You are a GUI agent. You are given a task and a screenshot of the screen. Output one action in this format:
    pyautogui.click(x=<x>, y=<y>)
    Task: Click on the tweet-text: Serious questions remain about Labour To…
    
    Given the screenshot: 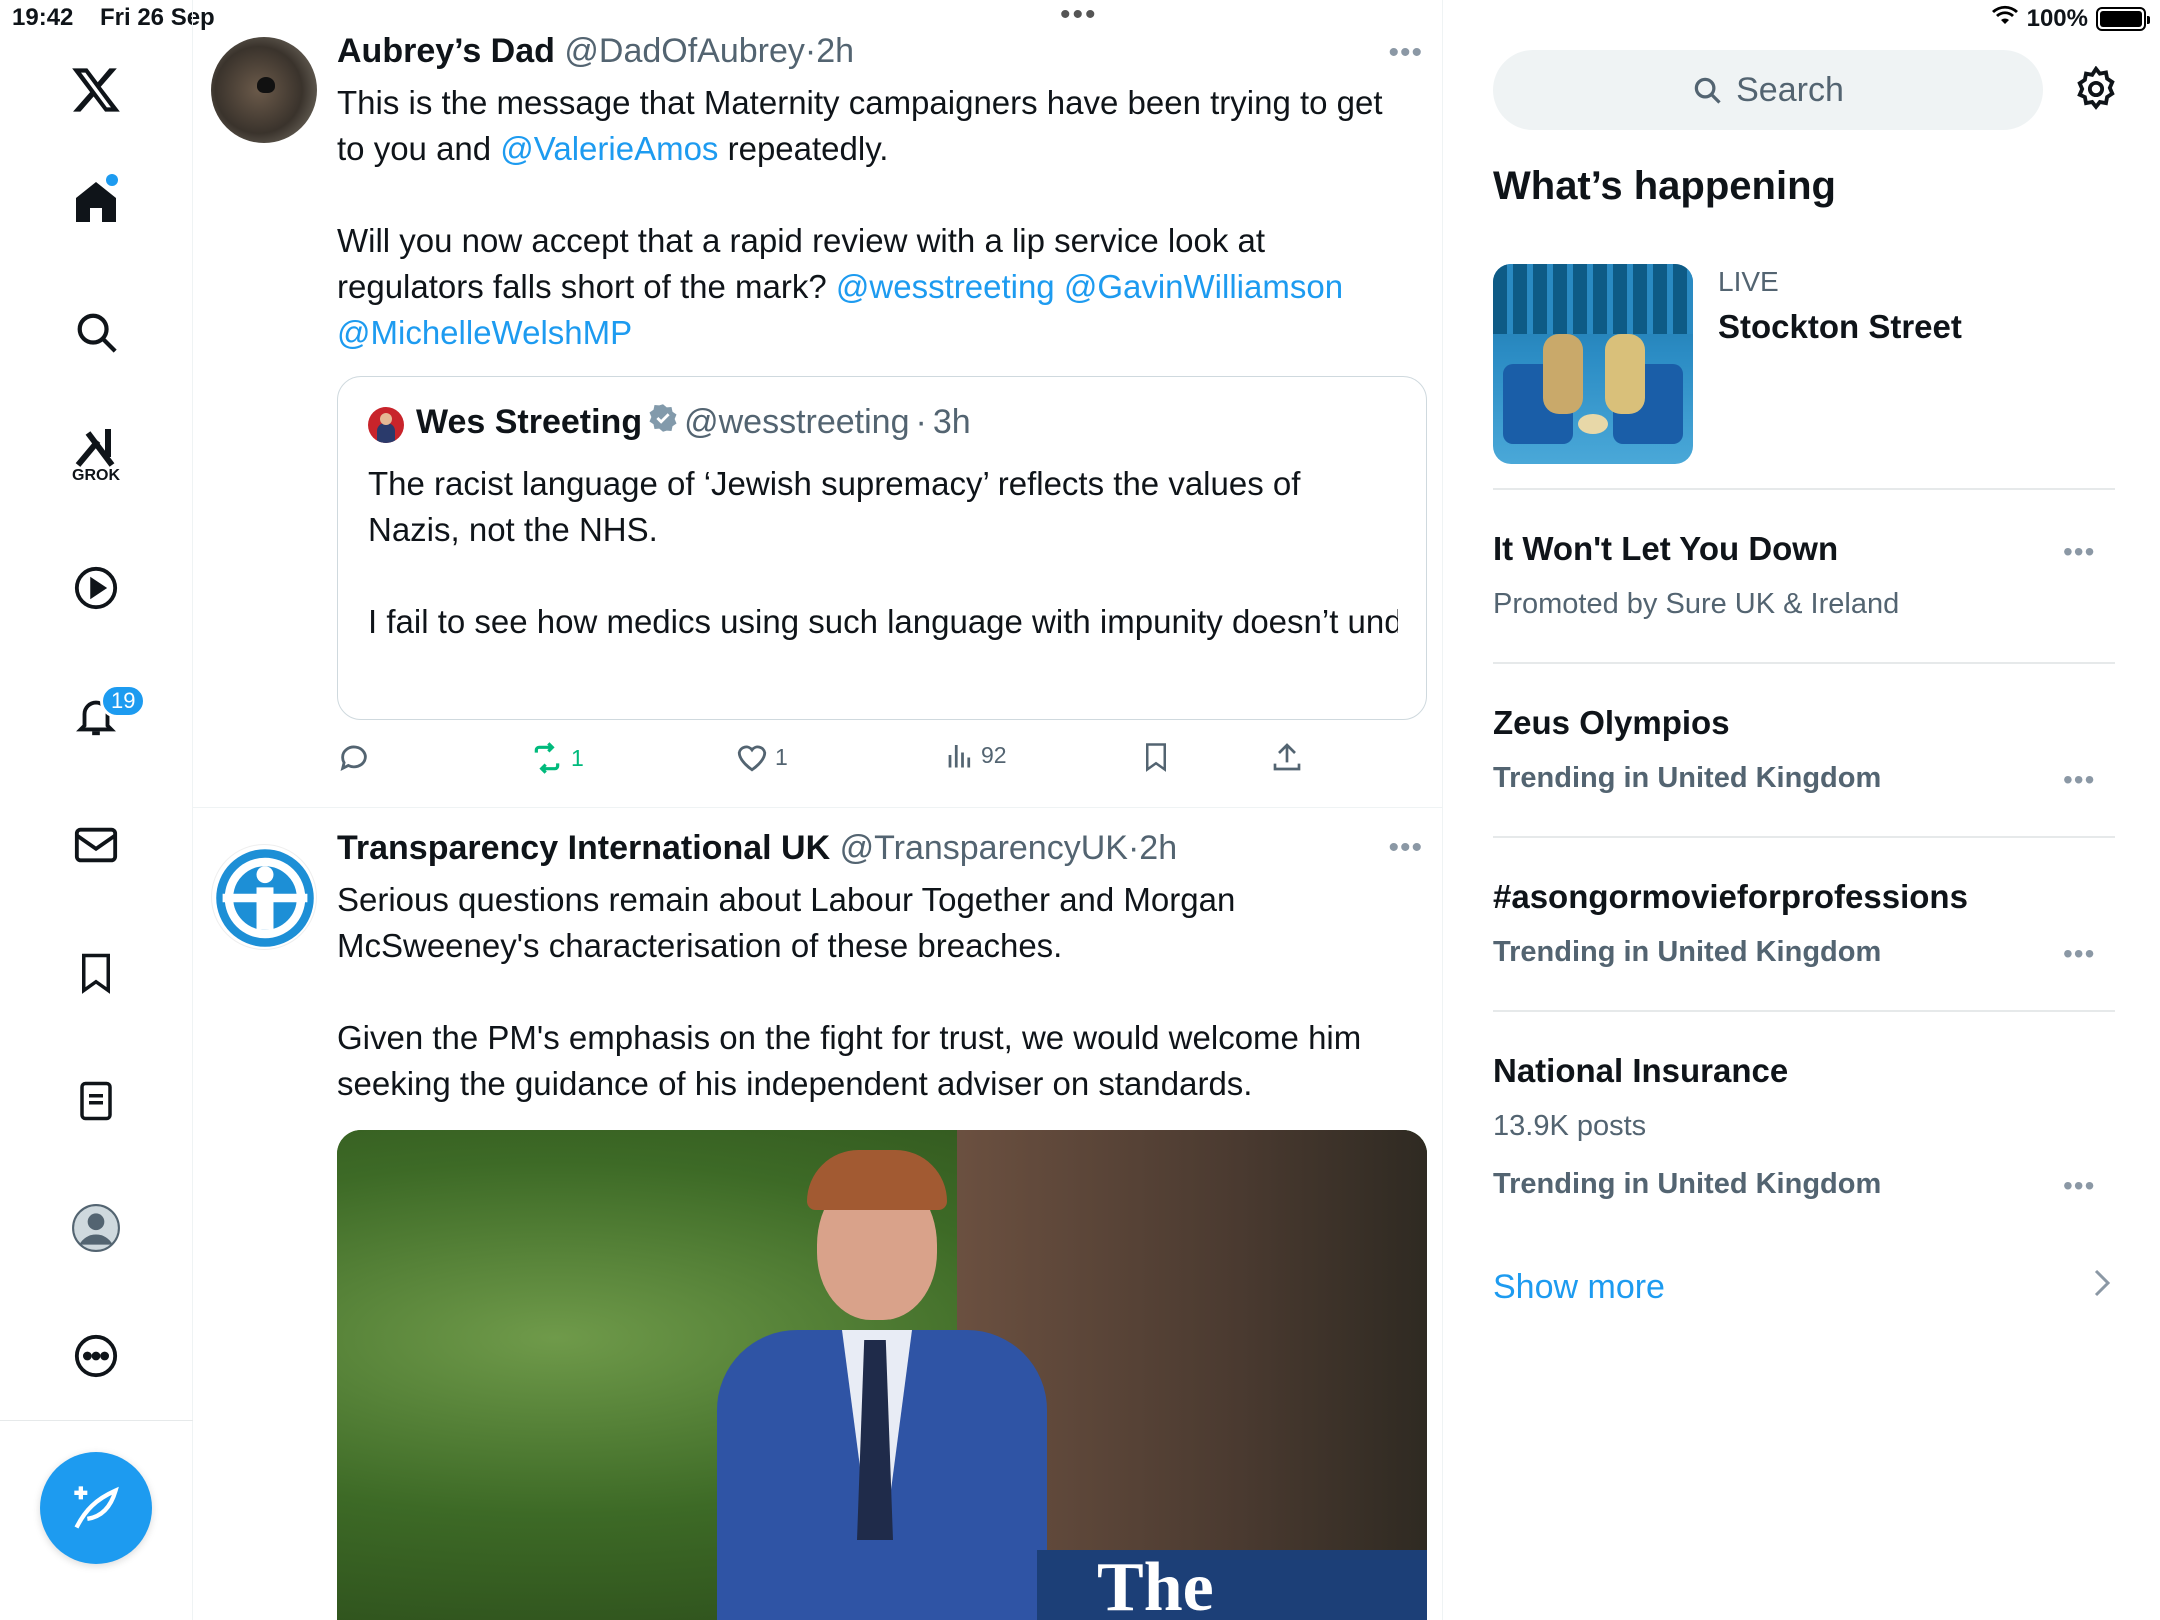 What is the action you would take?
    pyautogui.click(x=877, y=992)
    